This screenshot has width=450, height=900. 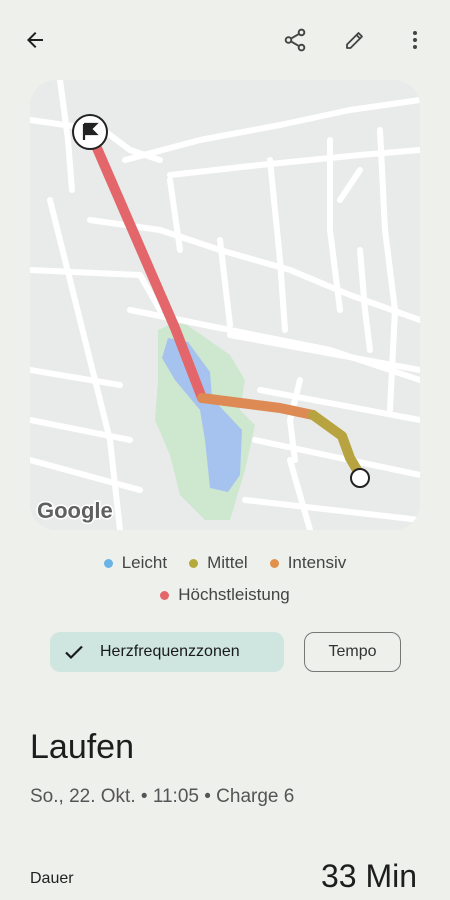 What do you see at coordinates (317, 562) in the screenshot?
I see `legend-label: Intensiv` at bounding box center [317, 562].